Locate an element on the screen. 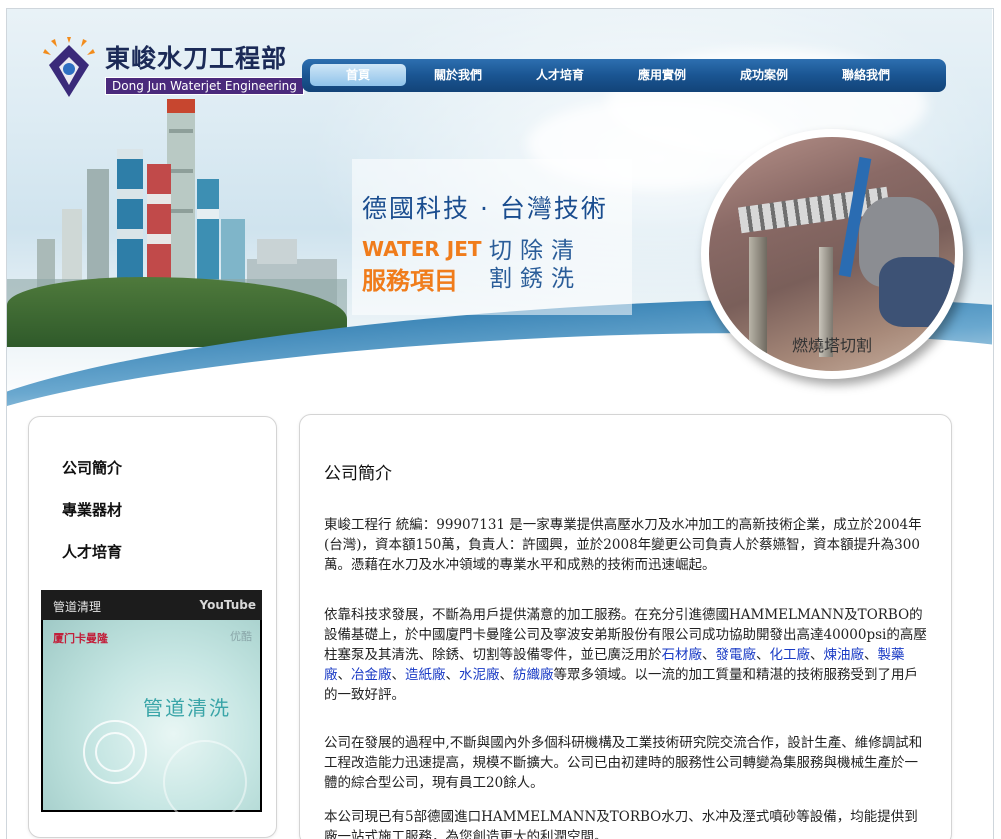 The width and height of the screenshot is (1001, 839). slogan-panel: 德國科技 · 台灣技術 WATER JET 服務項目 切除清割銹洗 is located at coordinates (492, 237).